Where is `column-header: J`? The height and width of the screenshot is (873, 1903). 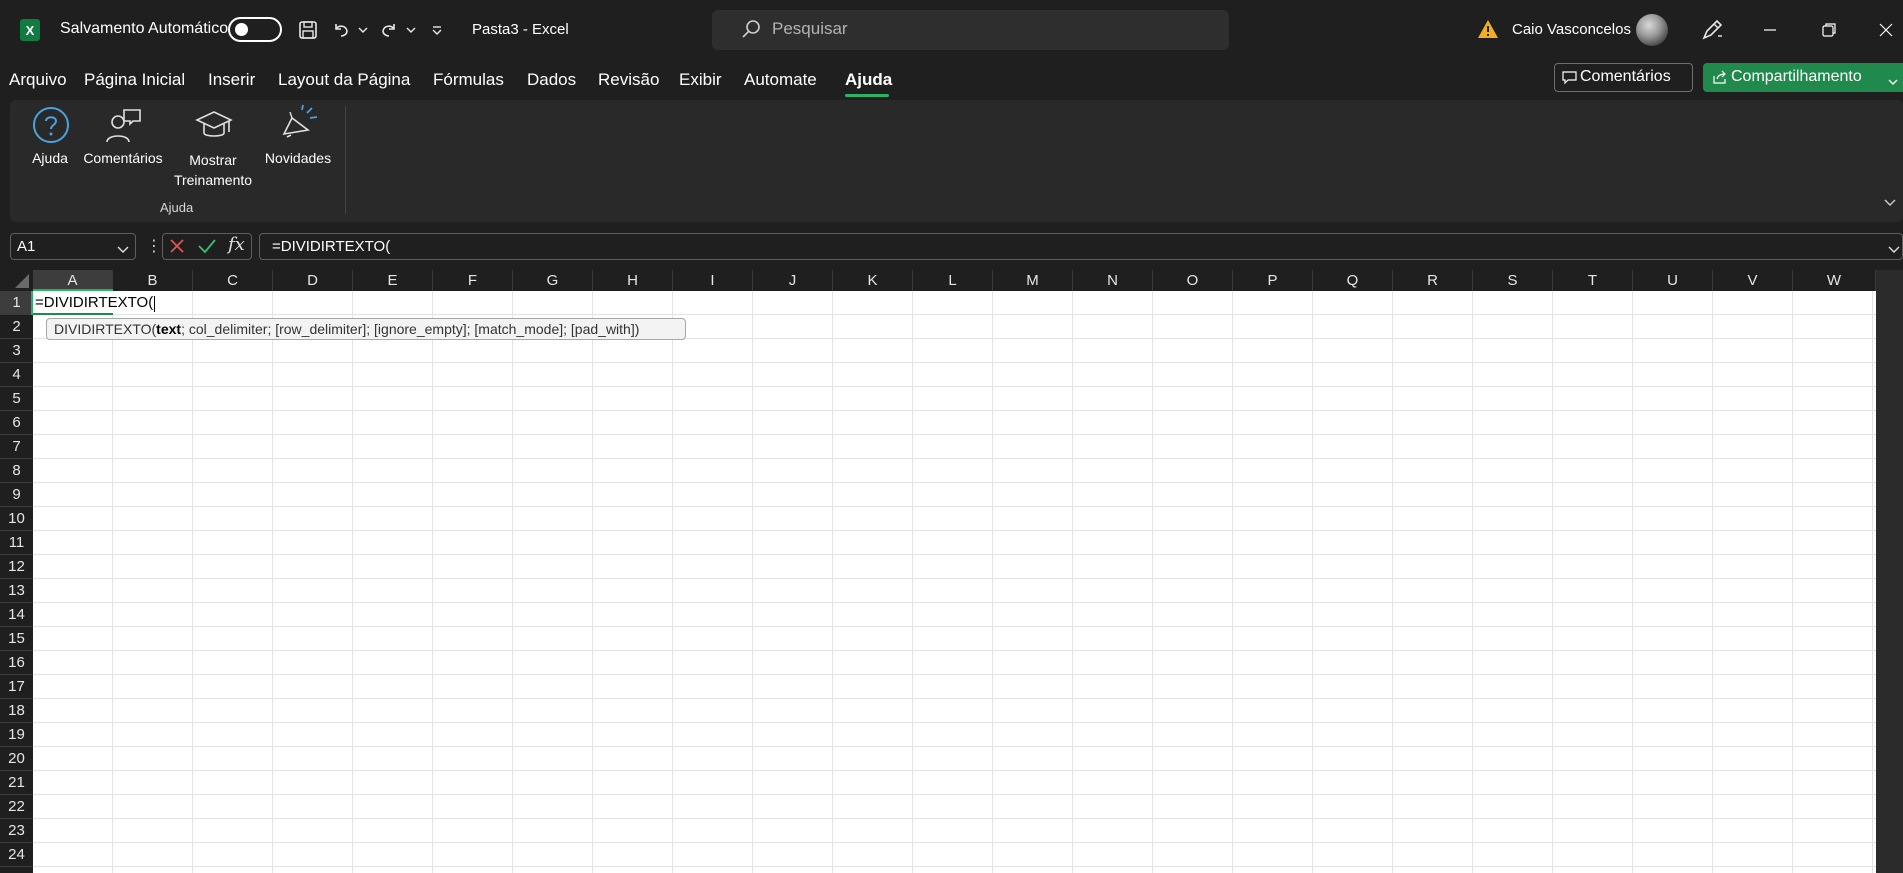 column-header: J is located at coordinates (793, 280).